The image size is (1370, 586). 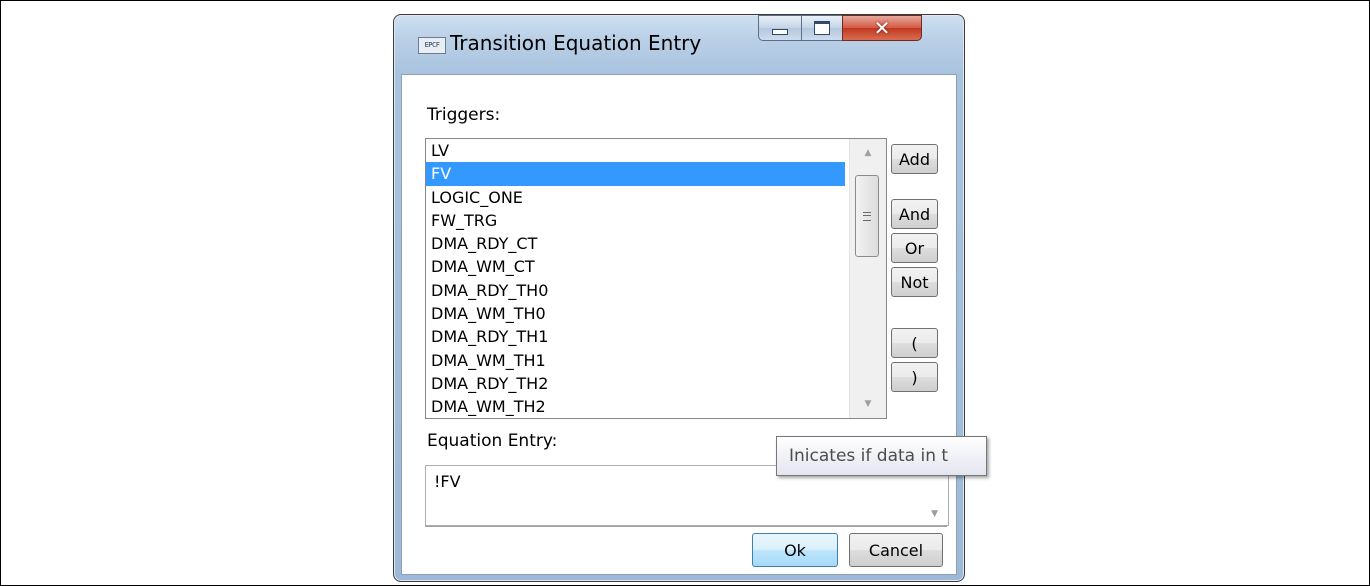 I want to click on list-item: DMA_RDY_CT, so click(x=635, y=243).